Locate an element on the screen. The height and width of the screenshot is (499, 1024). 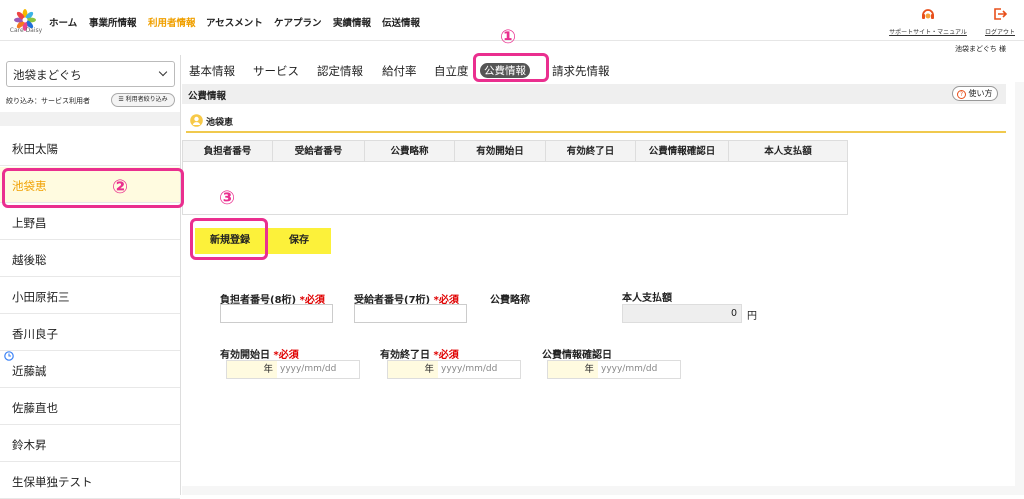
column-header: 負担者番号 is located at coordinates (228, 151).